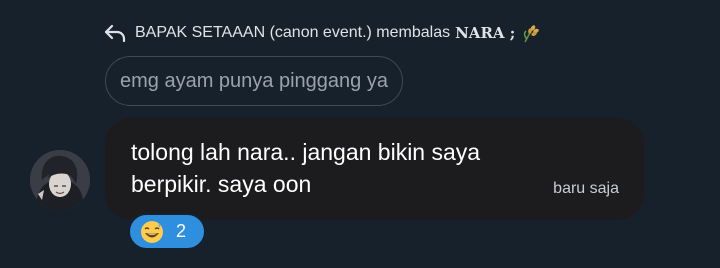 This screenshot has height=268, width=720. I want to click on reaction-pill: 2, so click(167, 231).